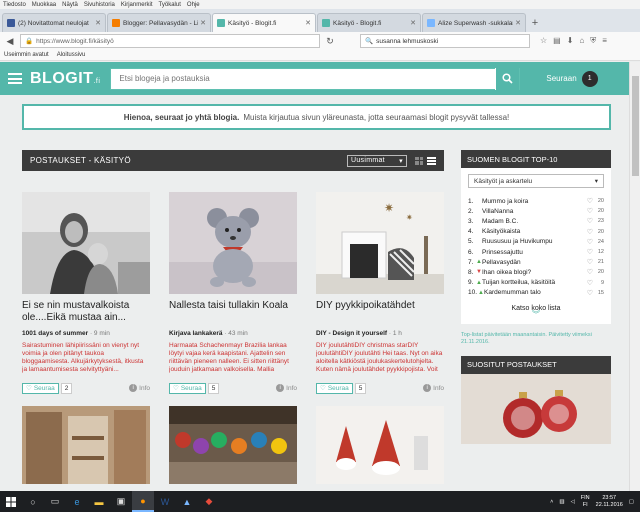 This screenshot has width=640, height=512. Describe the element at coordinates (165, 501) in the screenshot. I see `word-icon: W` at that location.